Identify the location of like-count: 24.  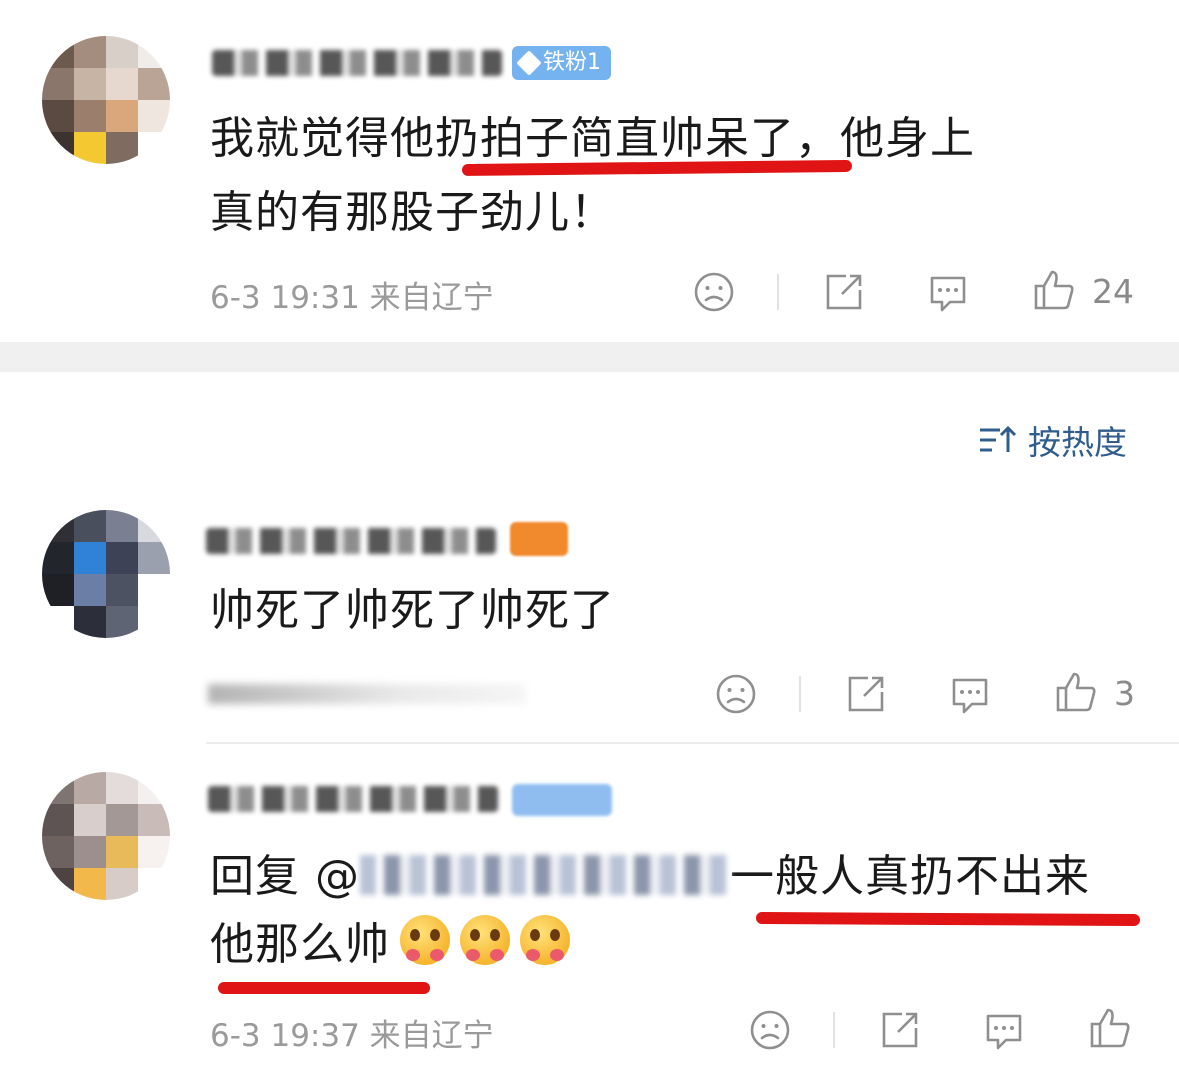
(1113, 291).